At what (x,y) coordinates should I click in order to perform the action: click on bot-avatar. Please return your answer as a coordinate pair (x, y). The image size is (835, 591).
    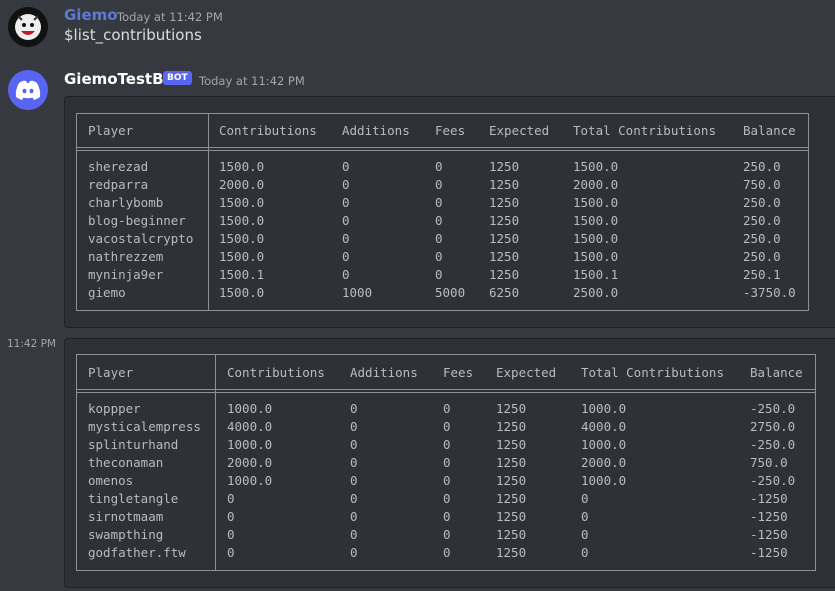
    Looking at the image, I should click on (28, 90).